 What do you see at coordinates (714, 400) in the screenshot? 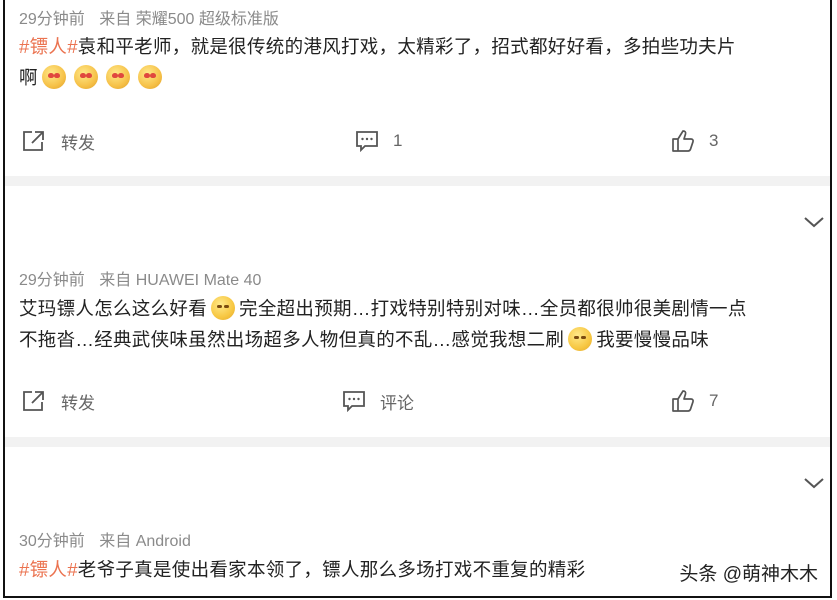
I see `like-count: 7` at bounding box center [714, 400].